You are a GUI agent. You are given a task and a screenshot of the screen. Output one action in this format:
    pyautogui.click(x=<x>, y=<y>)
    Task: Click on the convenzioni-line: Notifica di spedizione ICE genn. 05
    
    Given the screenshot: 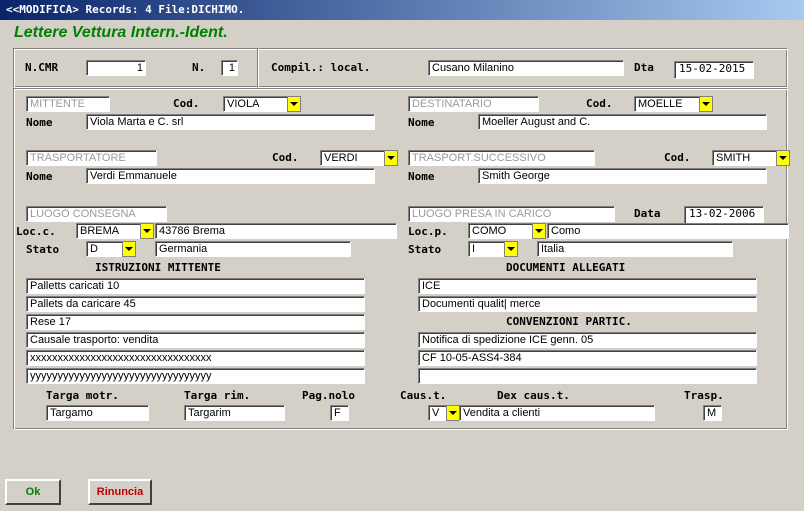 What is the action you would take?
    pyautogui.click(x=587, y=340)
    